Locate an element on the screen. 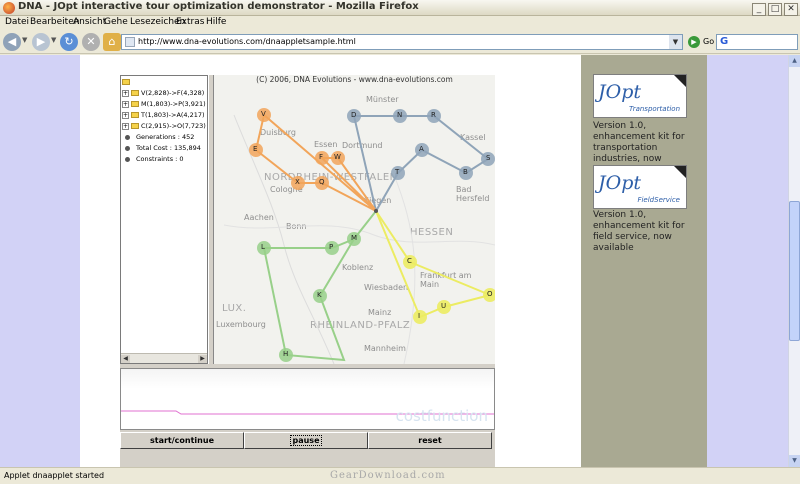 The image size is (800, 484). route-yellow is located at coordinates (434, 264).